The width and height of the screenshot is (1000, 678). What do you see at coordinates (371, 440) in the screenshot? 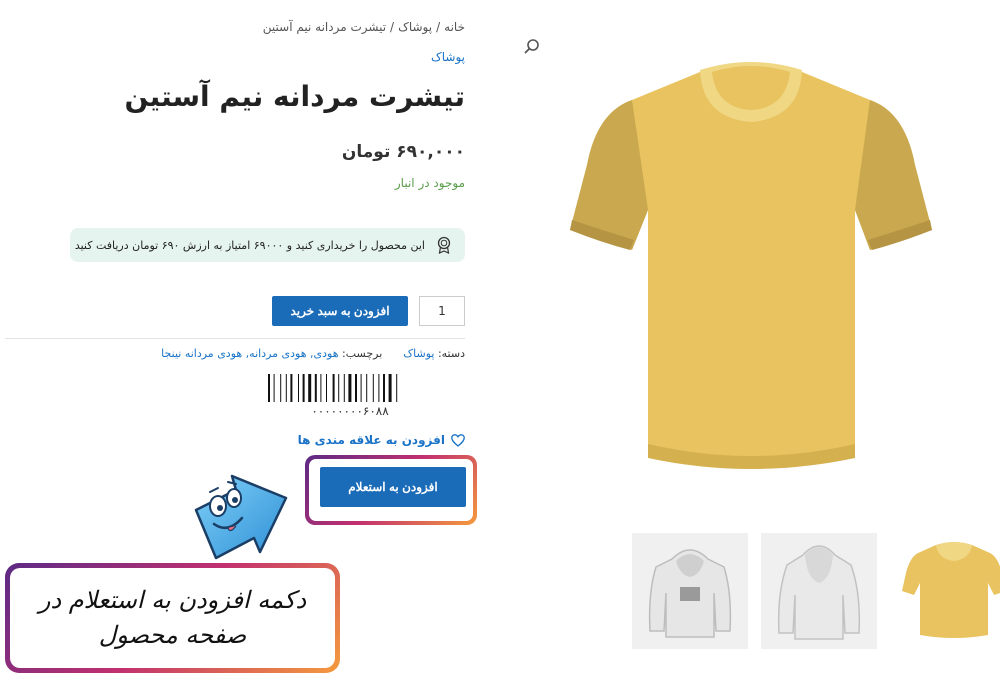
I see `wishlist-label: افزودن به علاقه مندی ها` at bounding box center [371, 440].